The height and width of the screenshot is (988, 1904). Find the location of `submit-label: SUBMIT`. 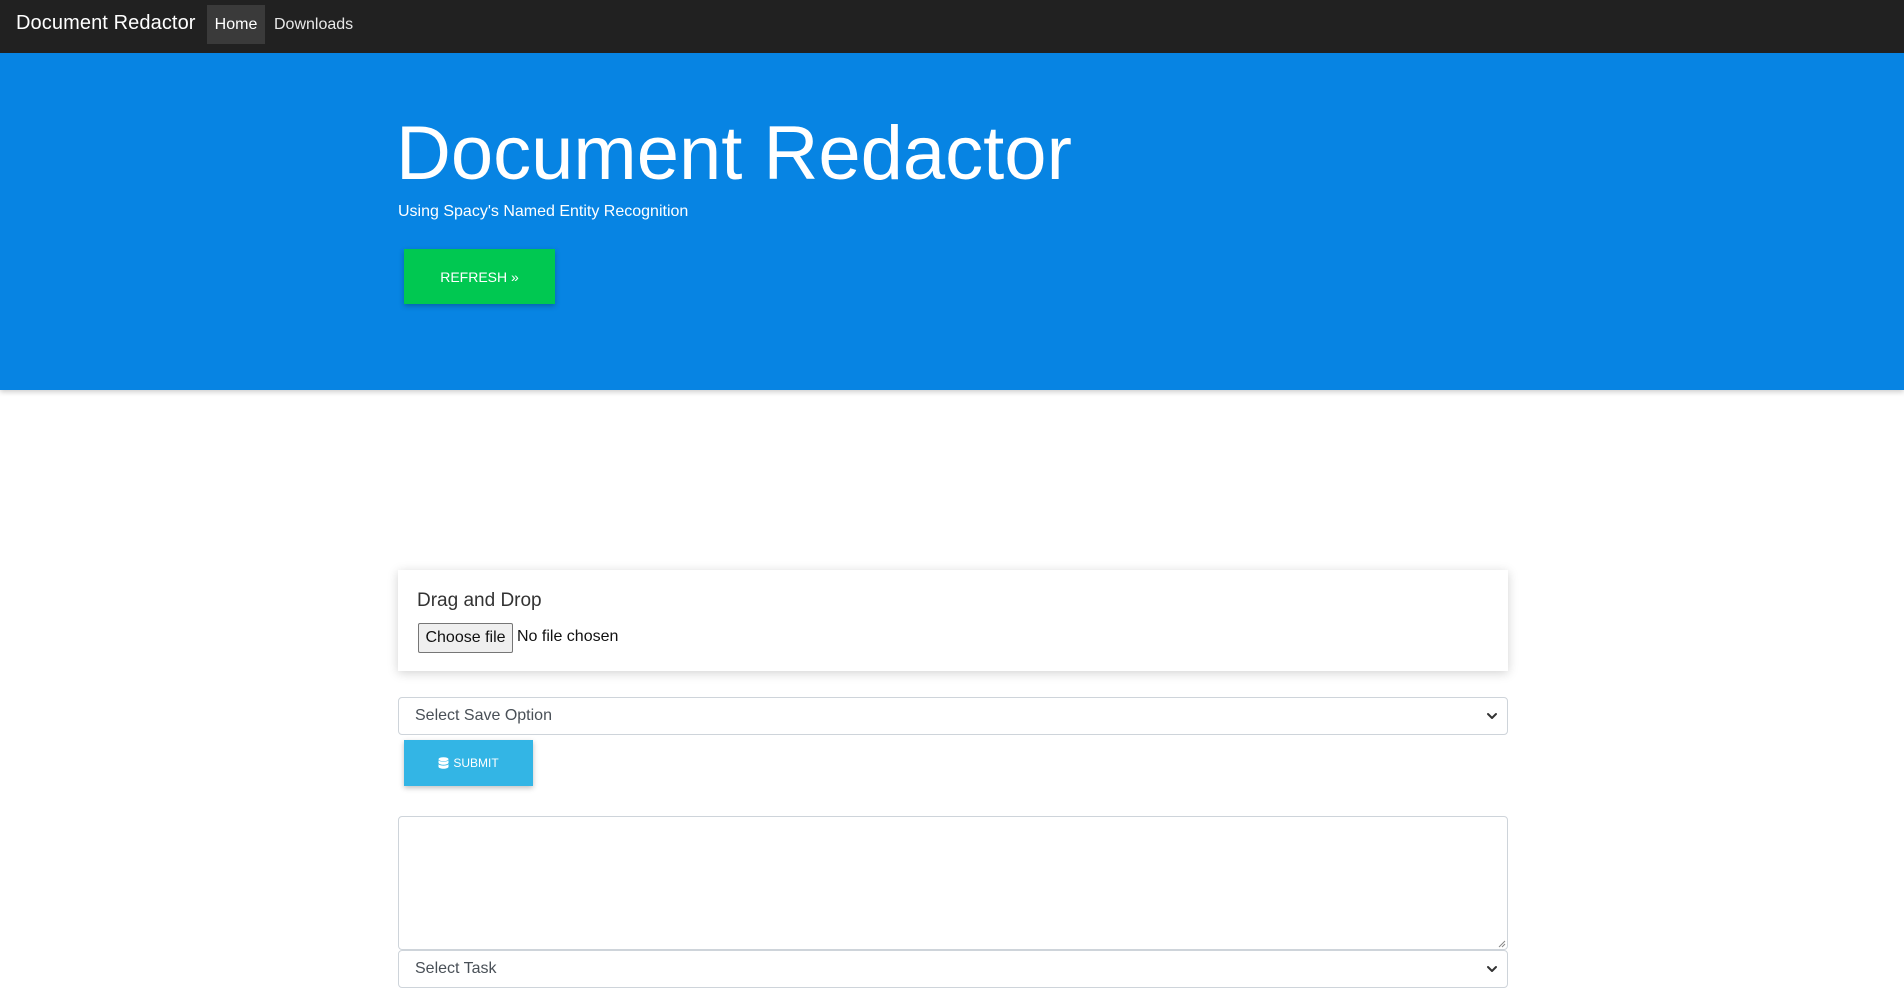

submit-label: SUBMIT is located at coordinates (476, 763).